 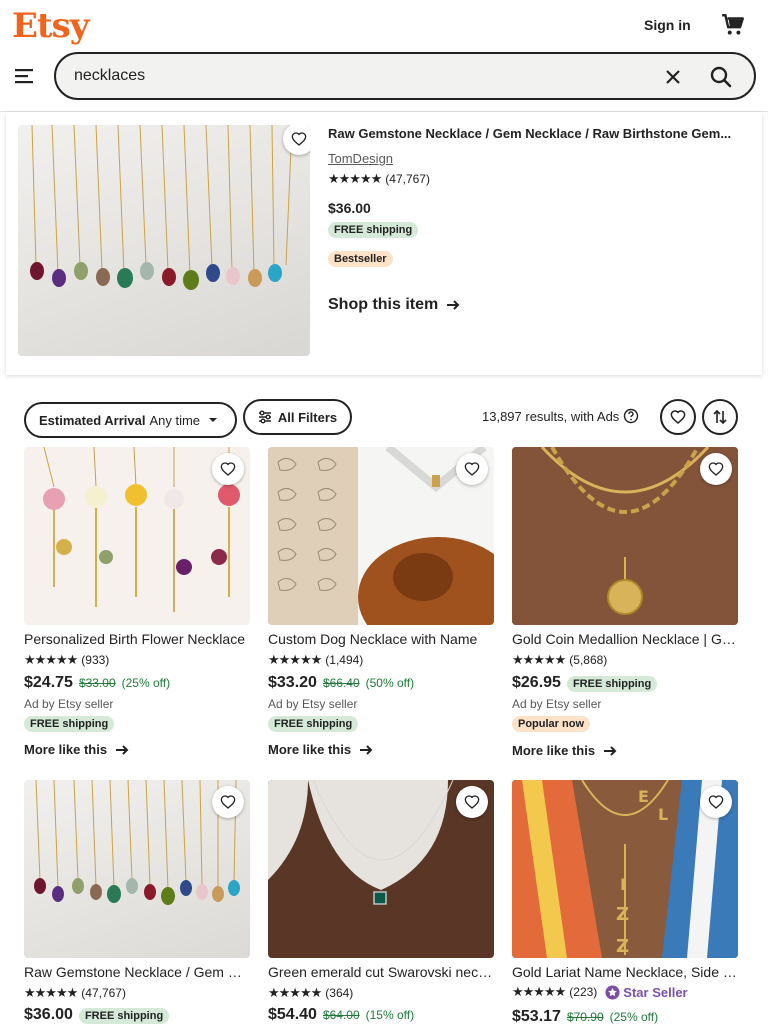 I want to click on svg-text: L, so click(x=663, y=814).